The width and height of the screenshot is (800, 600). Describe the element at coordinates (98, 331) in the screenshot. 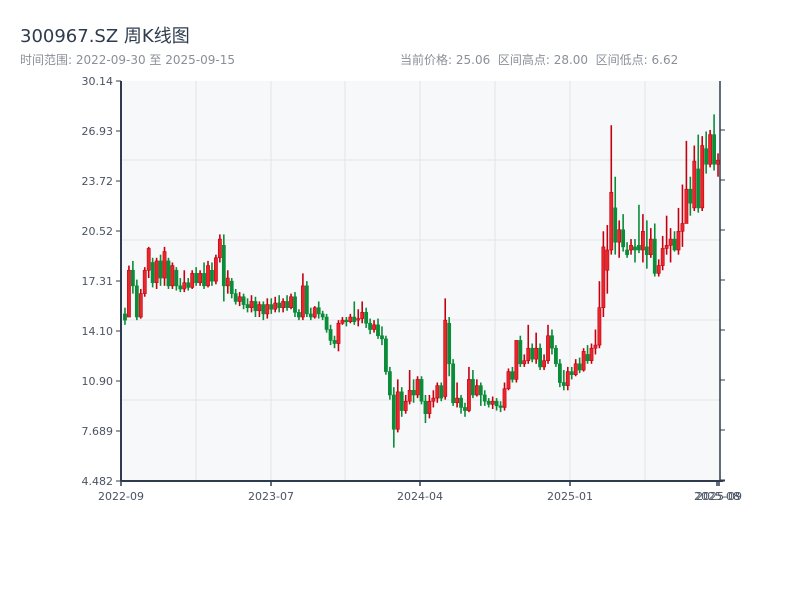

I see `y-tick-label: 14.10` at that location.